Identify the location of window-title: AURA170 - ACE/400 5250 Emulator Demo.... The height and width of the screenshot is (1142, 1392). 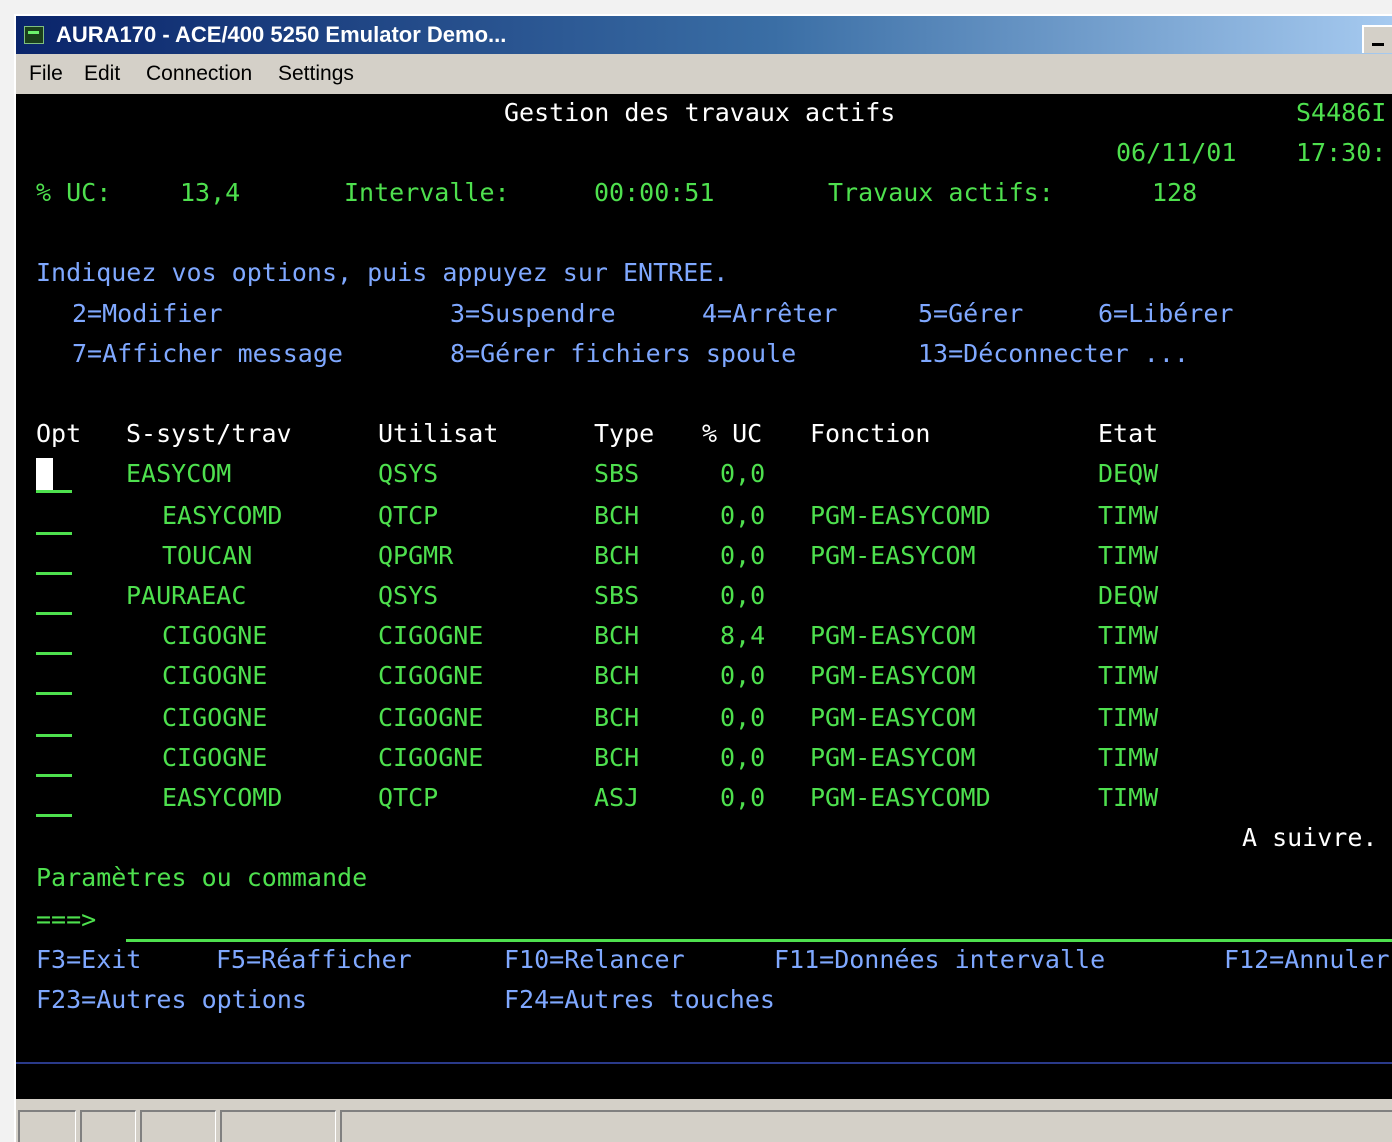
(281, 34).